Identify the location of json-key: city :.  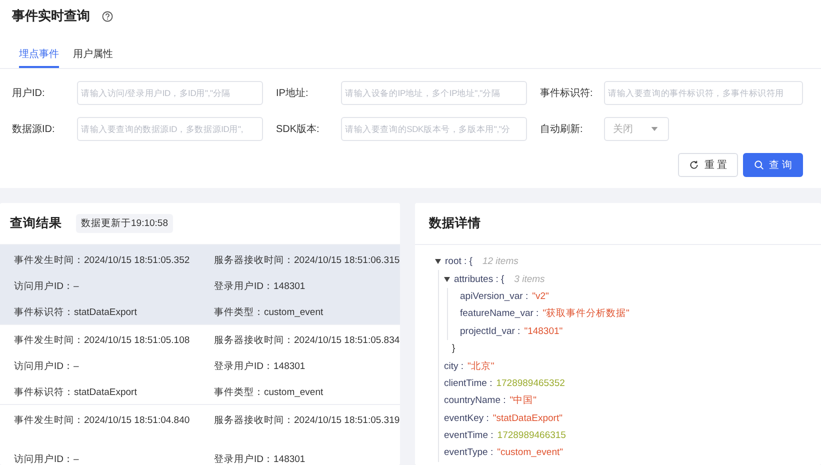
(454, 366).